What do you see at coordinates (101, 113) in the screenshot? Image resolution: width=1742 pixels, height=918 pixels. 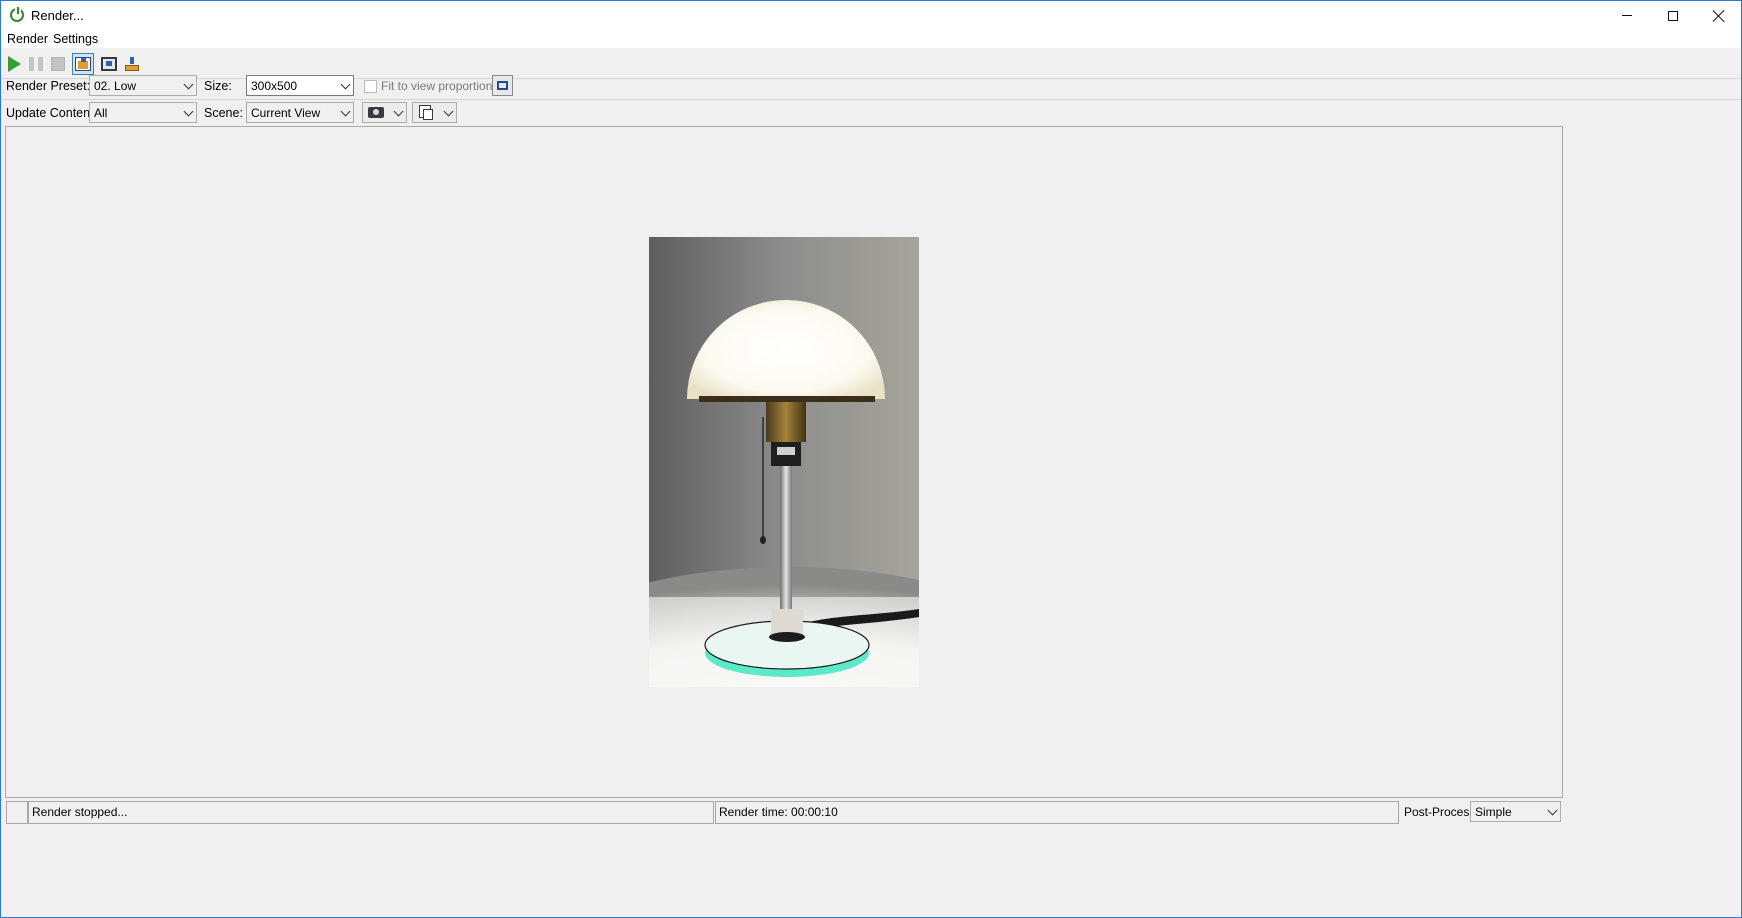 I see `update-content-value: All` at bounding box center [101, 113].